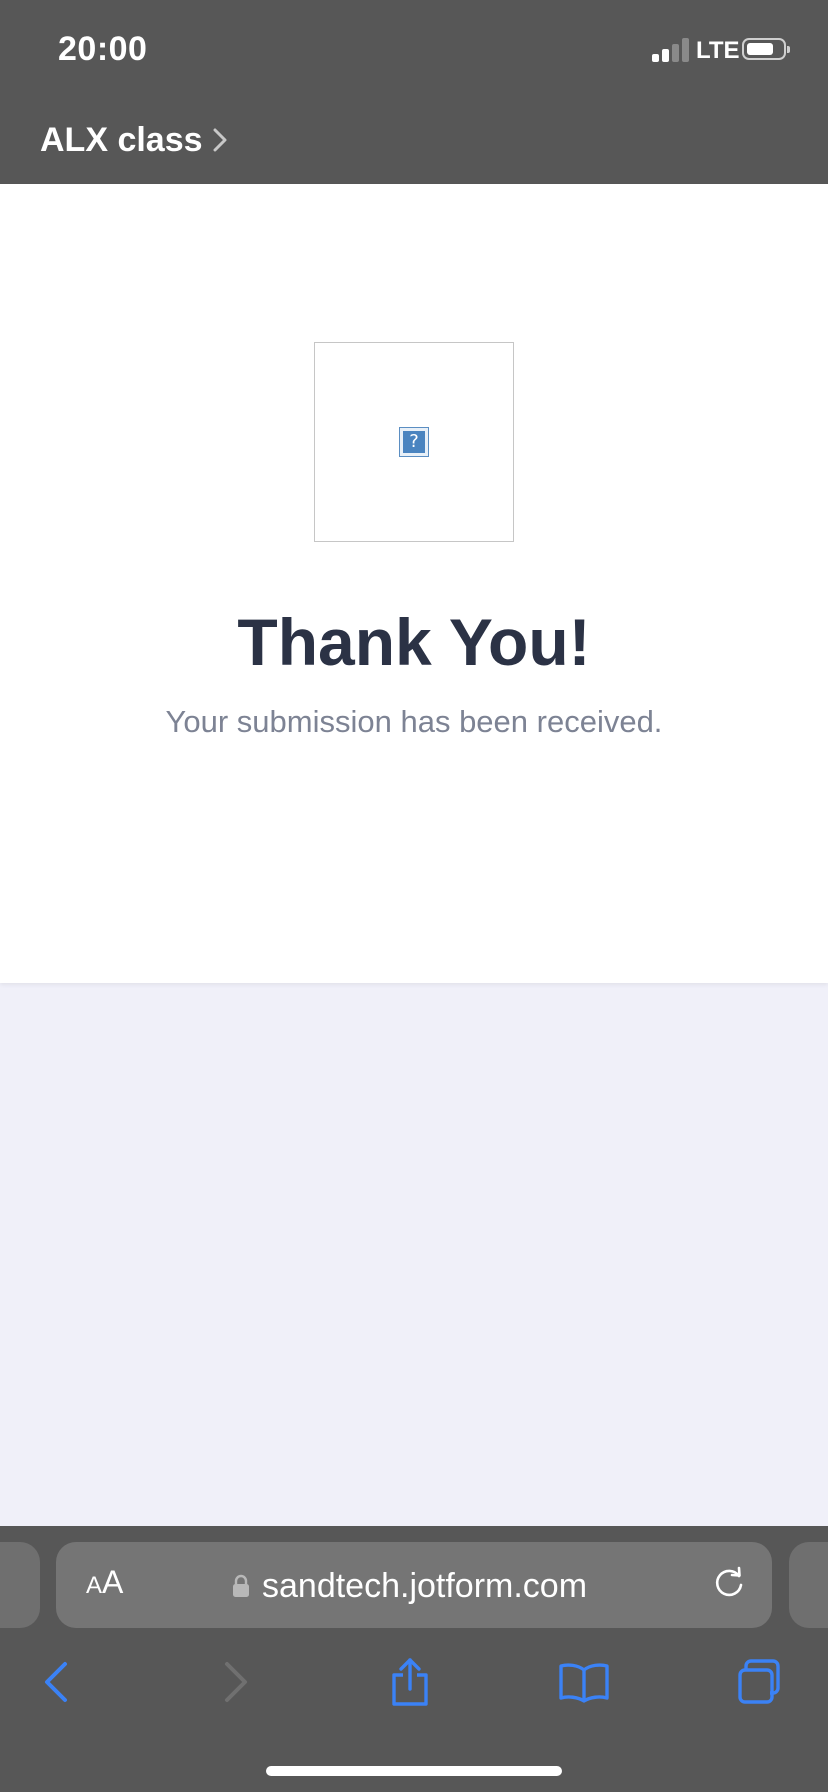 This screenshot has height=1792, width=828. Describe the element at coordinates (94, 1585) in the screenshot. I see `text-size-small-glyph: A` at that location.